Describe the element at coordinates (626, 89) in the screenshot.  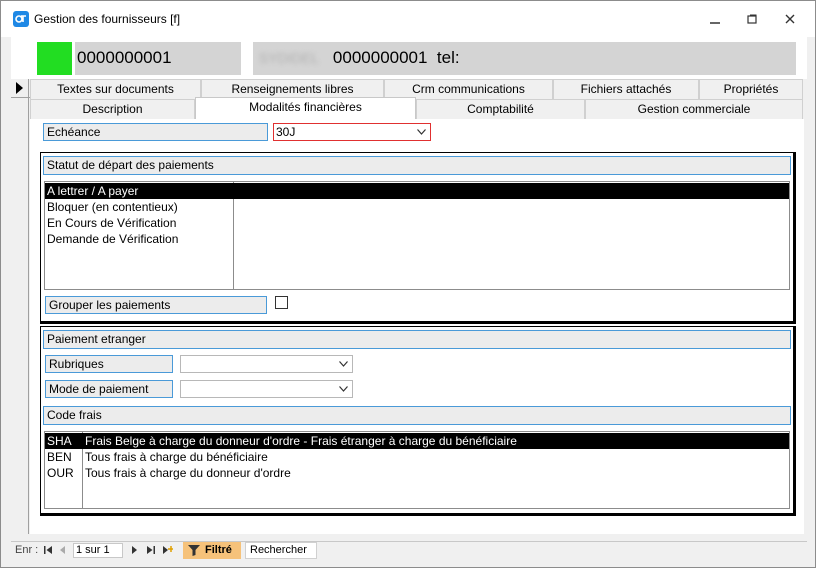
I see `tab-fichiers-attaches: Fichiers attachés` at that location.